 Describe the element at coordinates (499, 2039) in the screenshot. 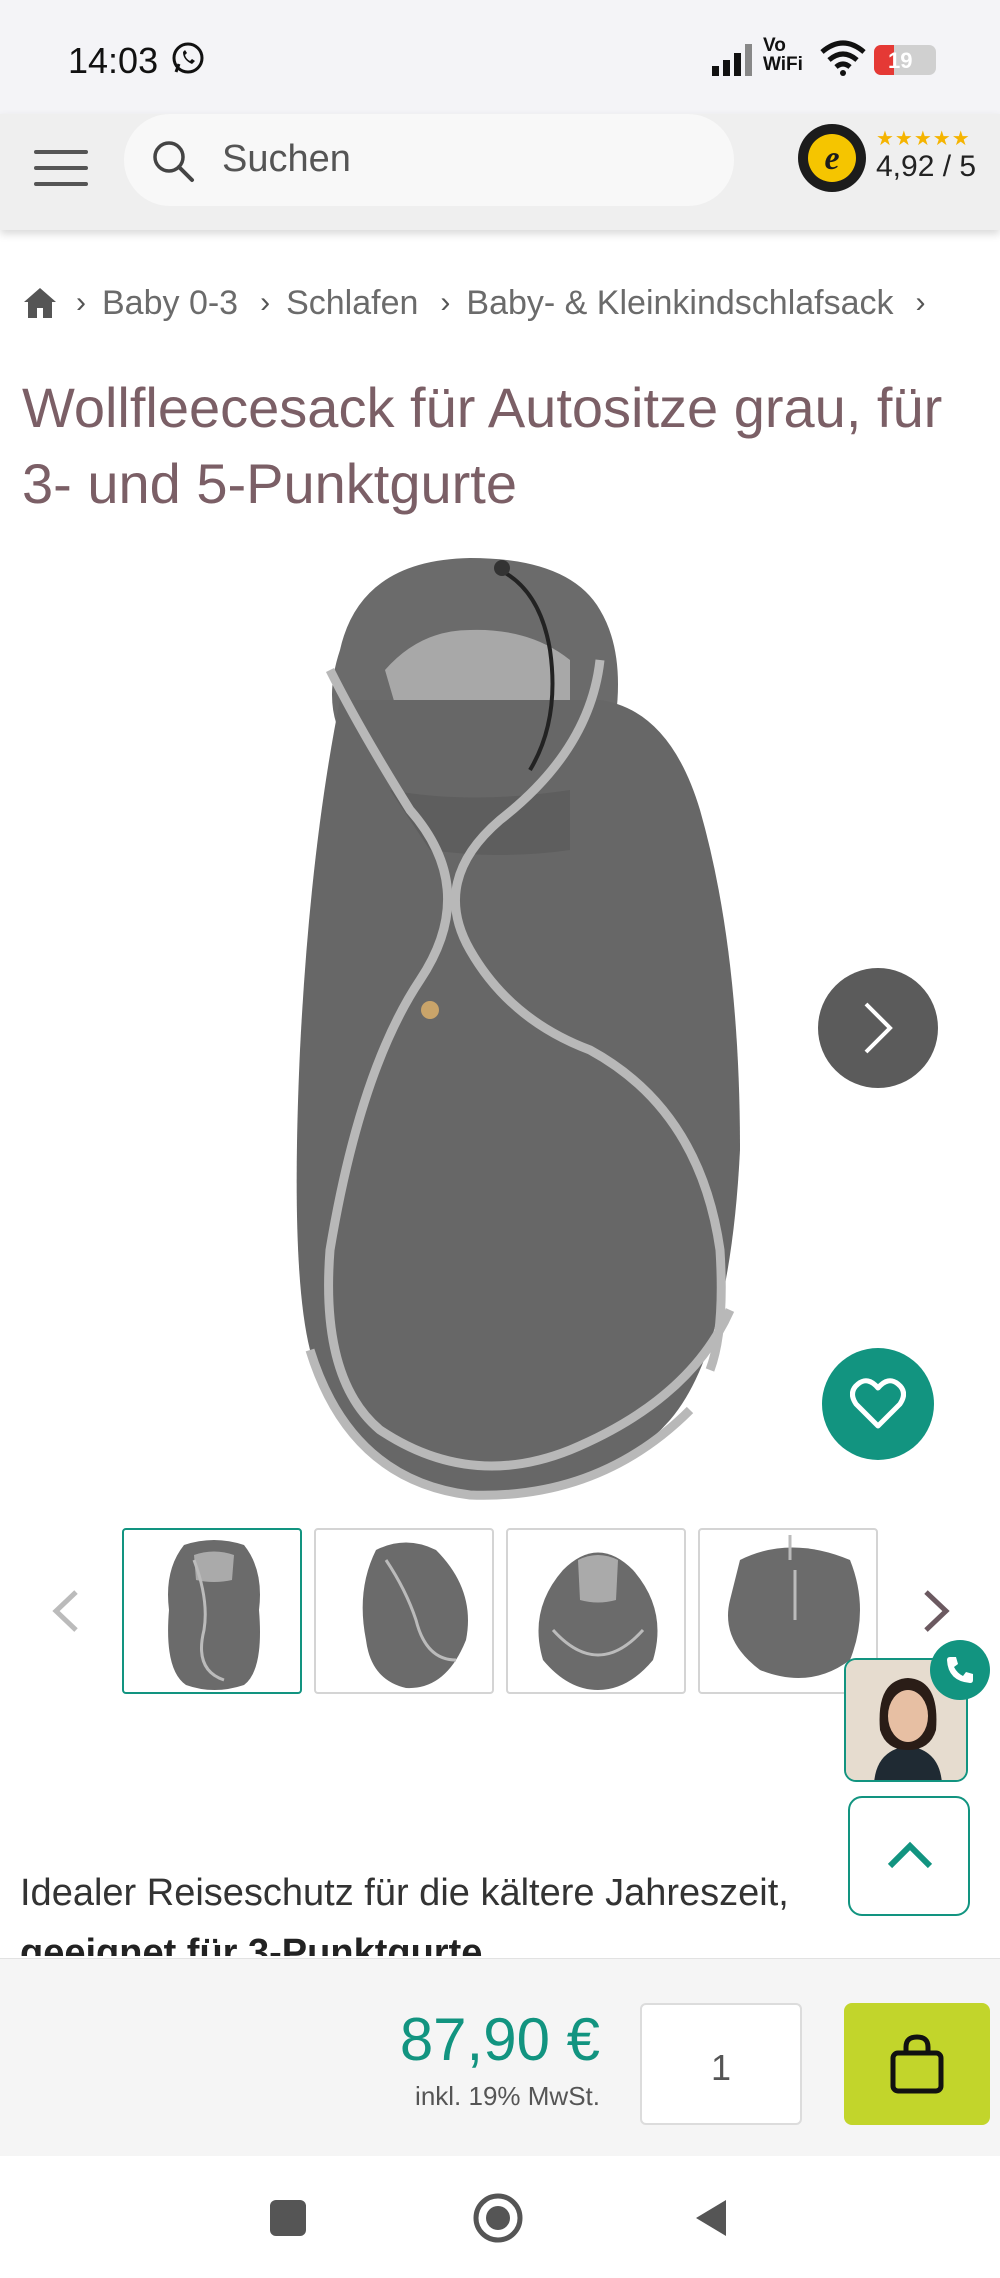

I see `product-price: 87,90 €` at that location.